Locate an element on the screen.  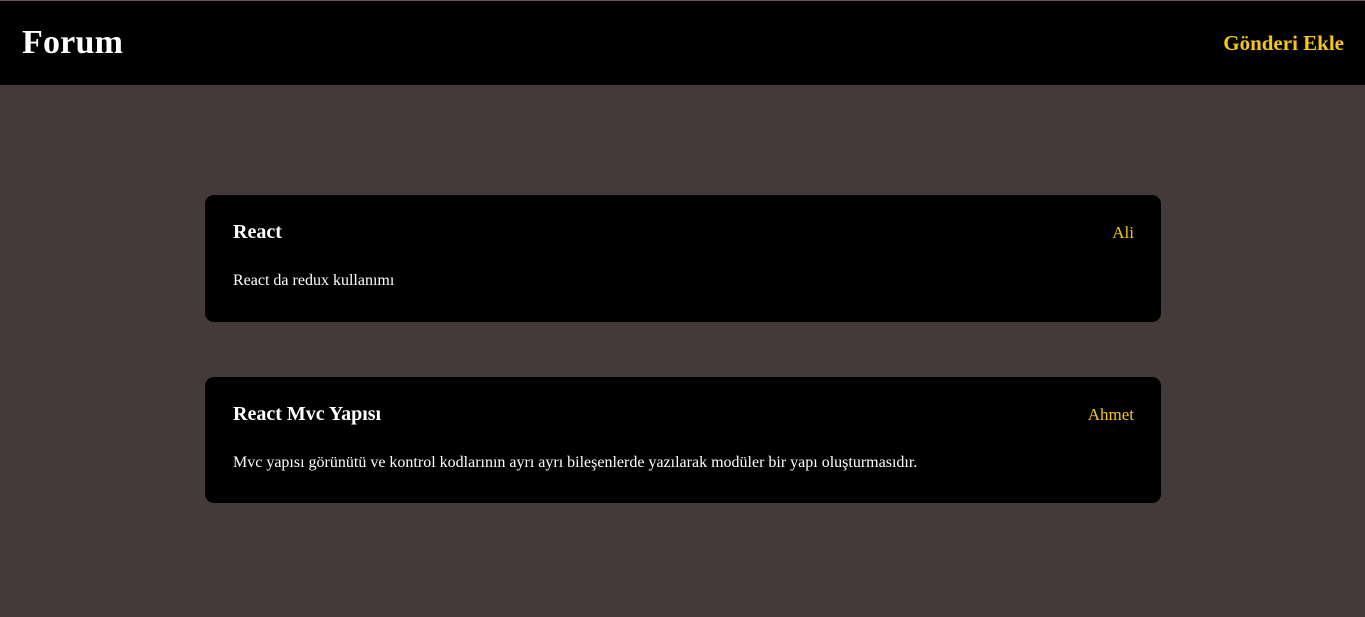
post-header: React Ali is located at coordinates (683, 232).